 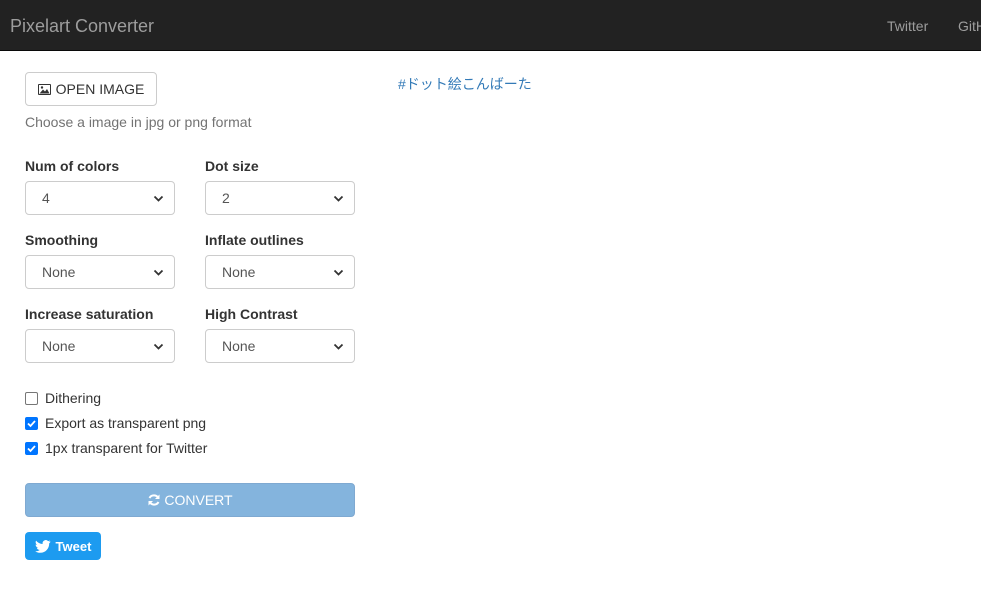 I want to click on refresh-icon, so click(x=154, y=500).